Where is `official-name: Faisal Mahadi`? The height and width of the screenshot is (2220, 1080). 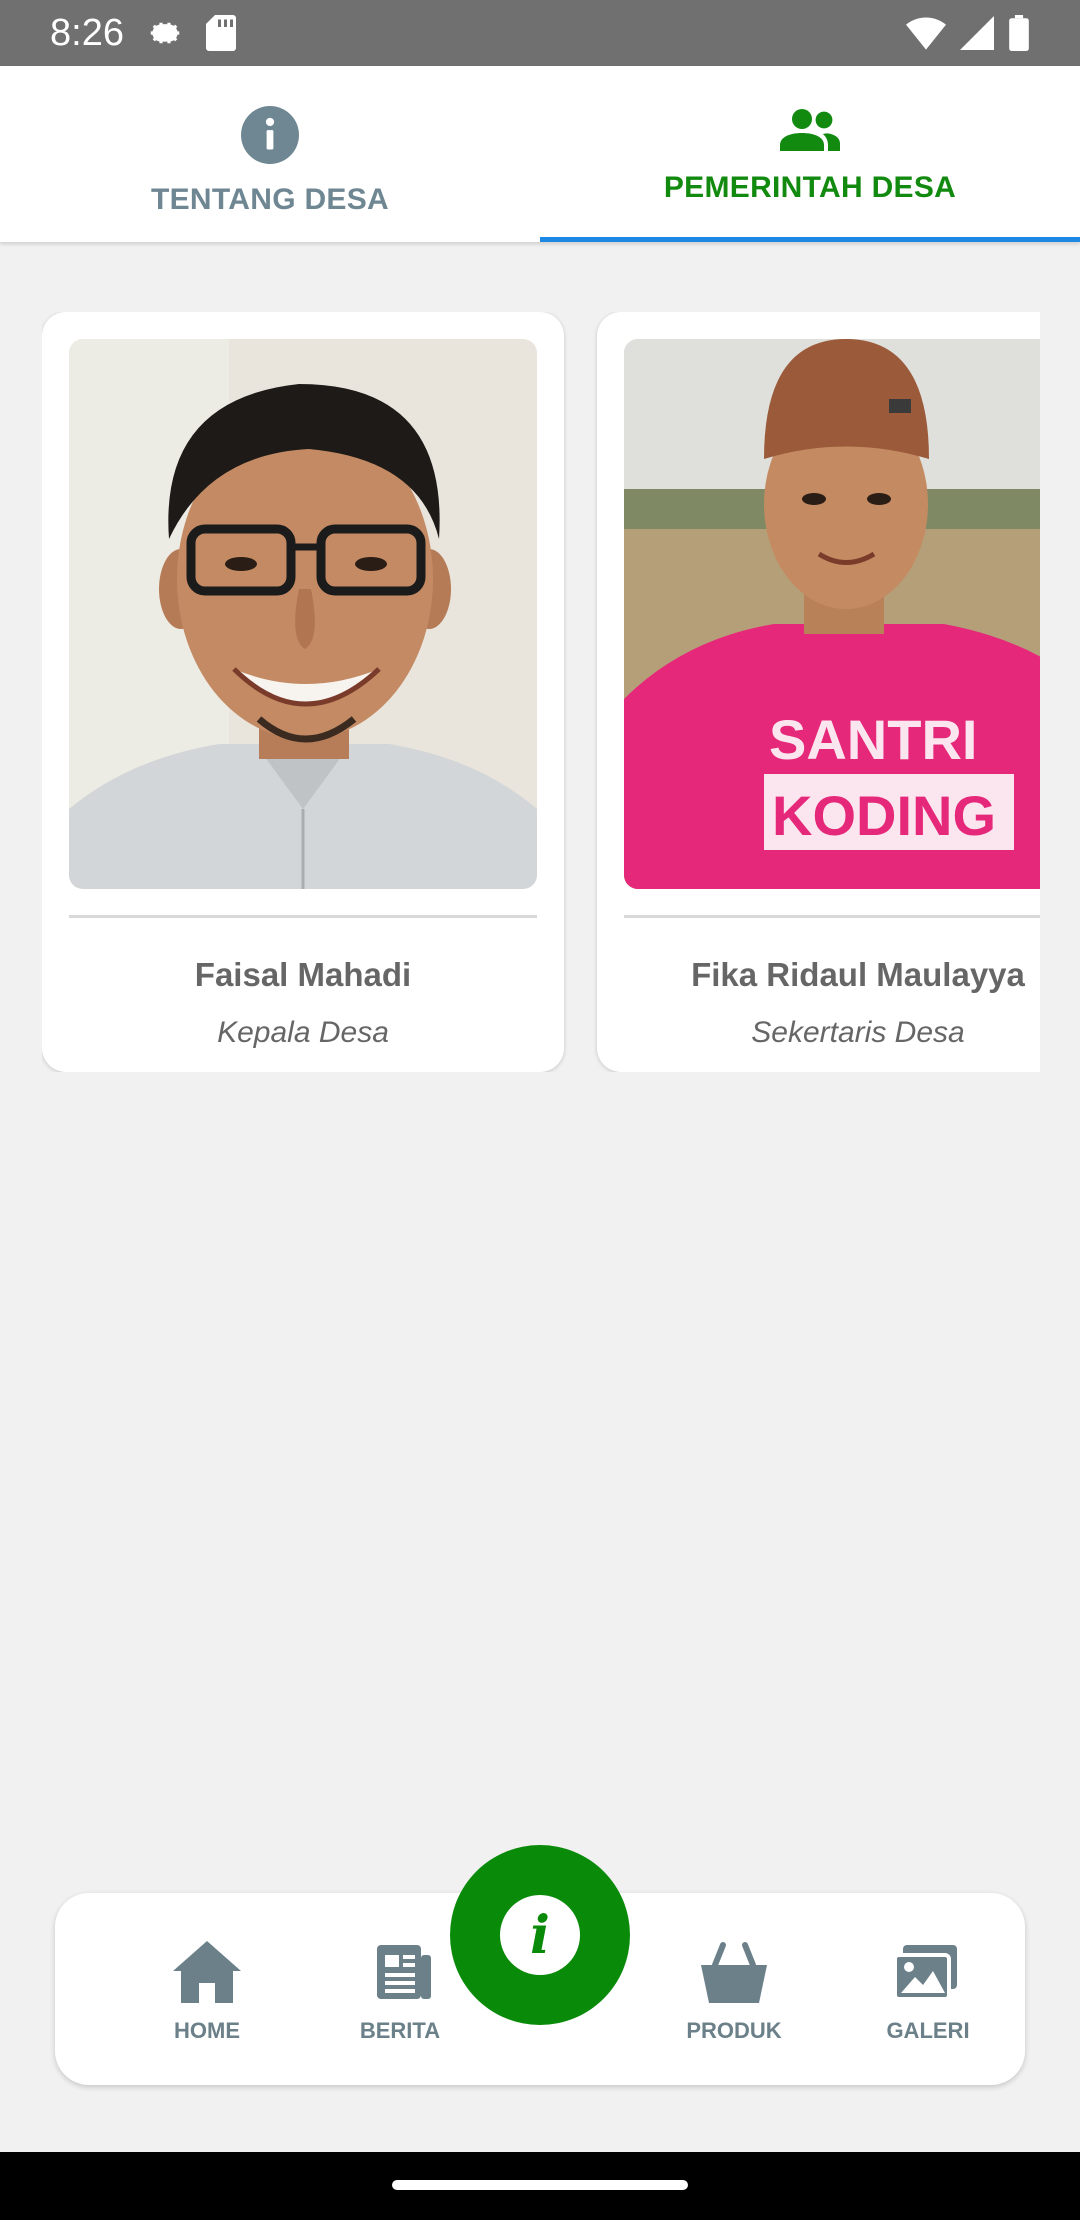
official-name: Faisal Mahadi is located at coordinates (303, 974).